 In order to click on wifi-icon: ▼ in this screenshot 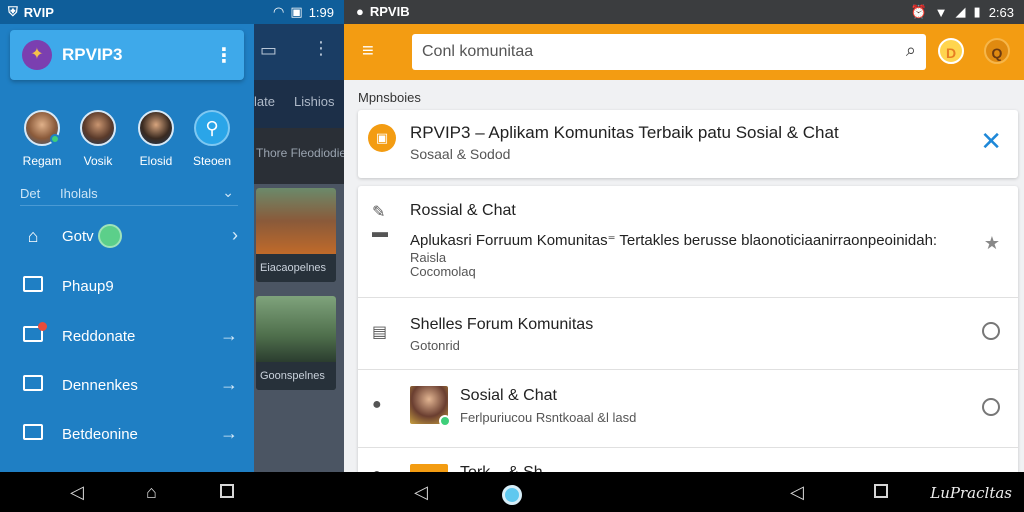, I will do `click(941, 12)`.